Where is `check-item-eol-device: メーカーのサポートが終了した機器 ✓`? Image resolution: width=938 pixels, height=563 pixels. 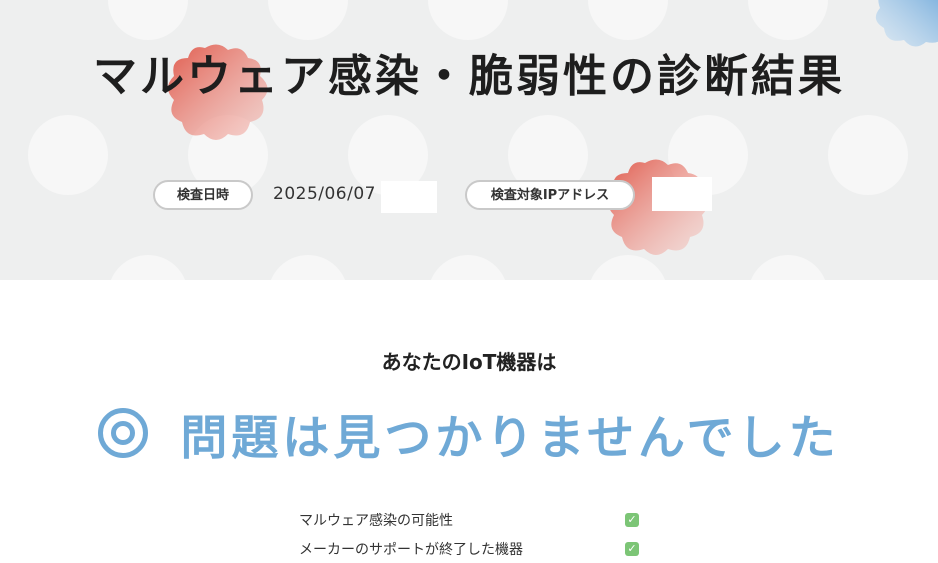
check-item-eol-device: メーカーのサポートが終了した機器 ✓ is located at coordinates (469, 548).